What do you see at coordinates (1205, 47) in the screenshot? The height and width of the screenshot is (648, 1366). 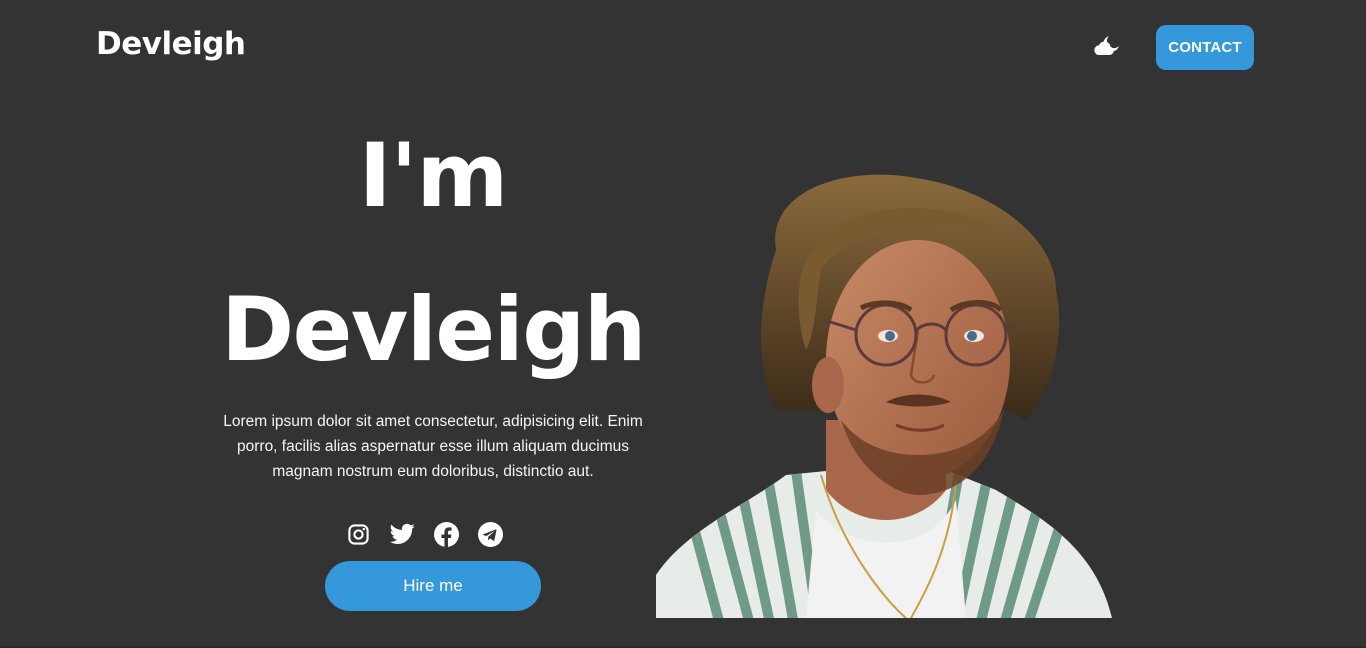 I see `contact-button: CONTACT` at bounding box center [1205, 47].